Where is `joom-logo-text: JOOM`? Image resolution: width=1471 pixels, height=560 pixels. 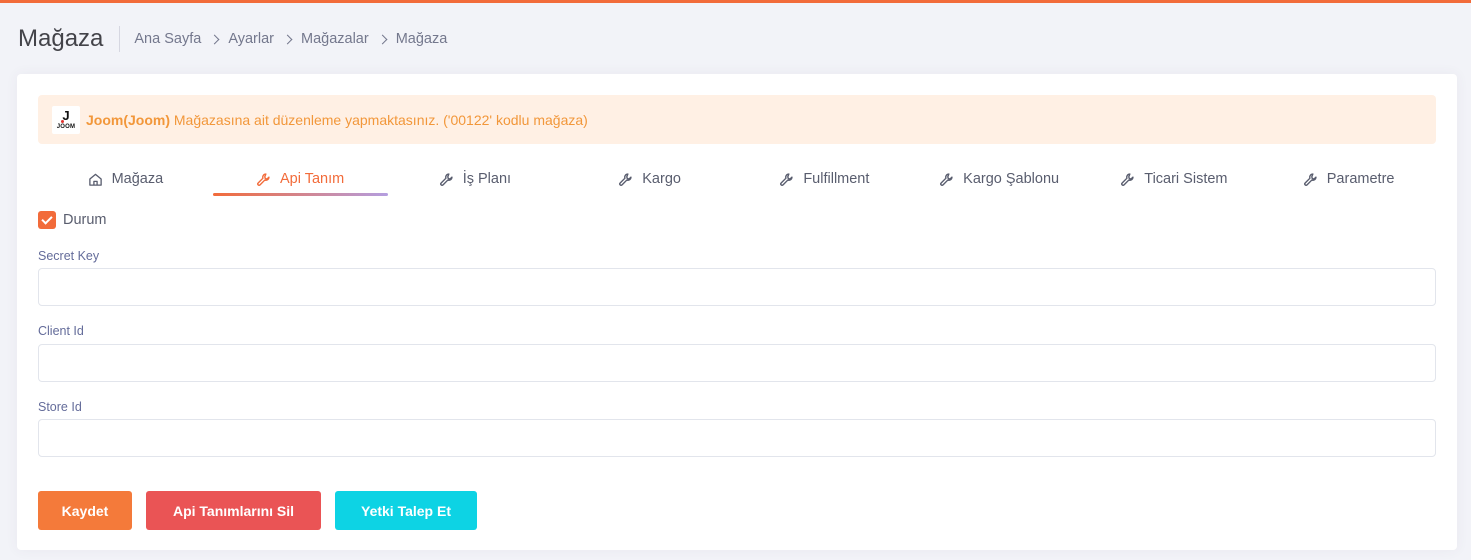
joom-logo-text: JOOM is located at coordinates (66, 126).